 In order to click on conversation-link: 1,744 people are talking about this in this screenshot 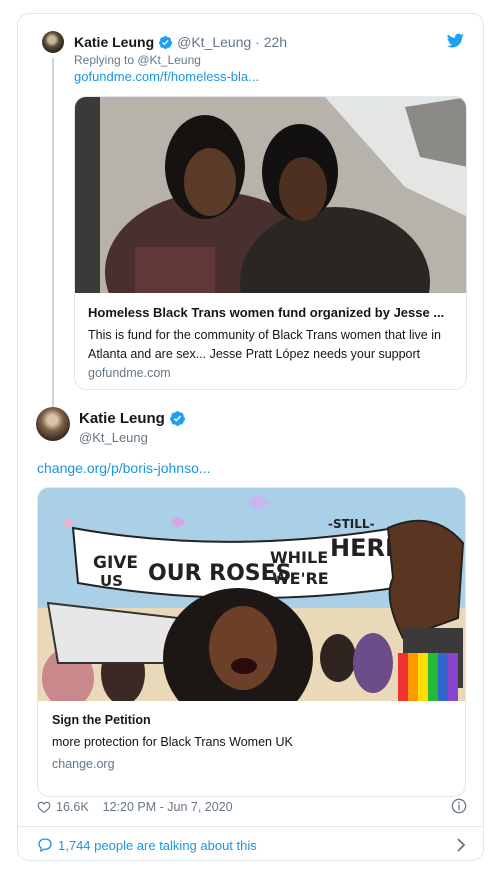, I will do `click(252, 845)`.